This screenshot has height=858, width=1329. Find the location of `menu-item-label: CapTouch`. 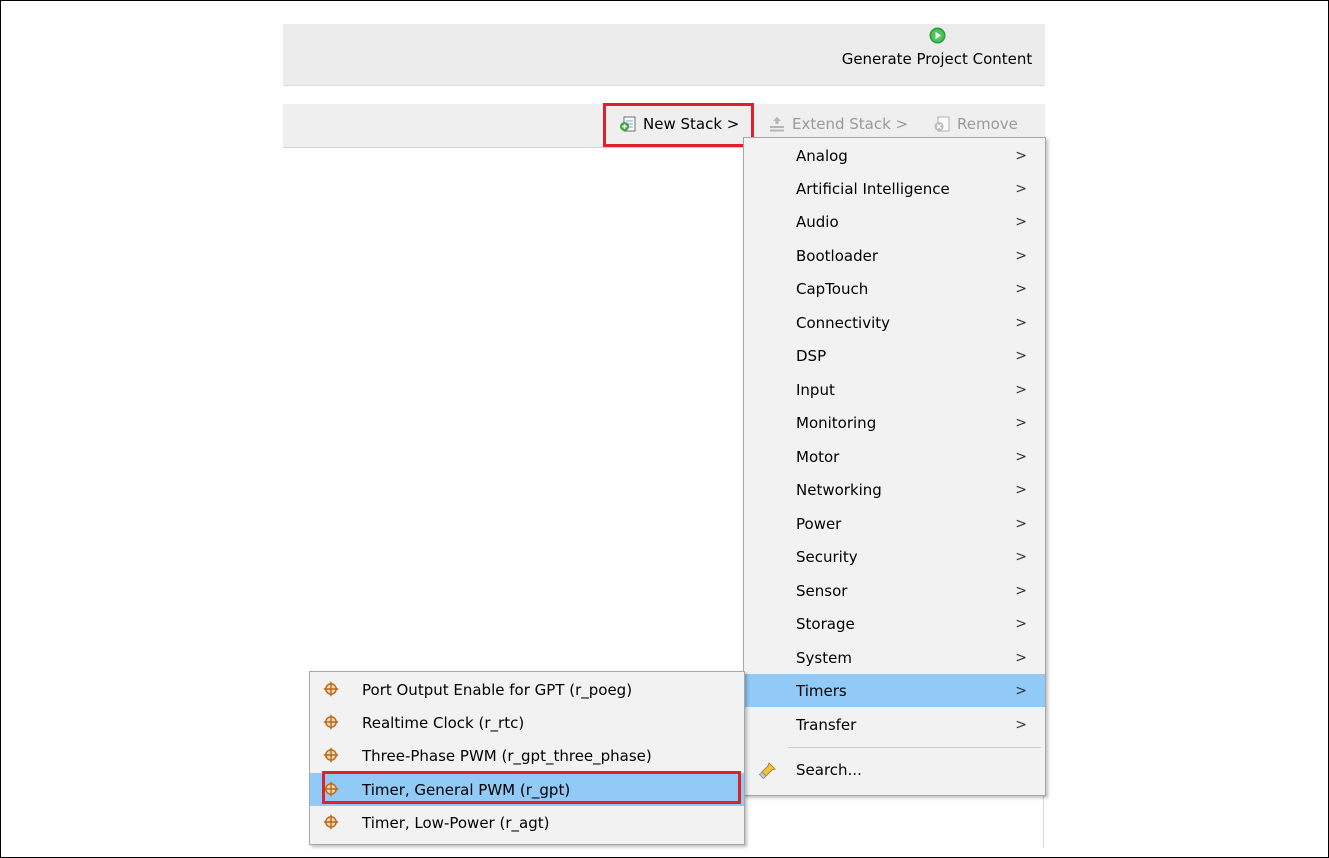

menu-item-label: CapTouch is located at coordinates (832, 288).